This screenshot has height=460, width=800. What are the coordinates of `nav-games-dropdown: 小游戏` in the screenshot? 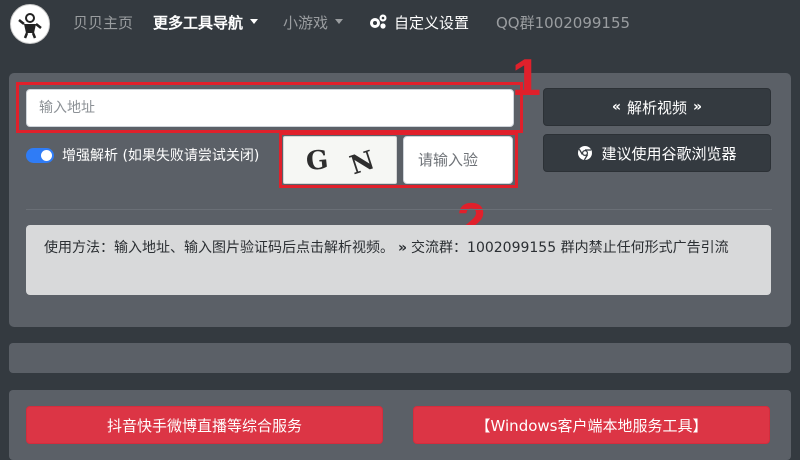 It's located at (313, 23).